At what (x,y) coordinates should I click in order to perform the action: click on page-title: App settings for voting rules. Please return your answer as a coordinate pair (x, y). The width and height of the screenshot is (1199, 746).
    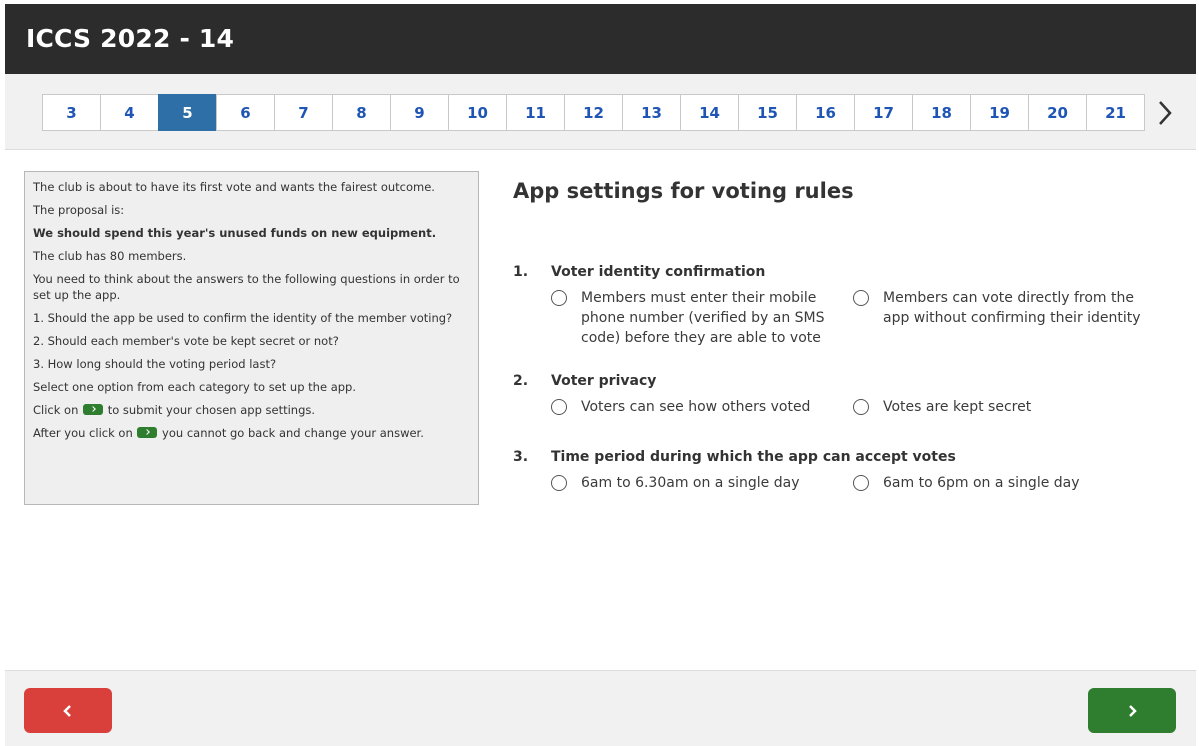
    Looking at the image, I should click on (683, 191).